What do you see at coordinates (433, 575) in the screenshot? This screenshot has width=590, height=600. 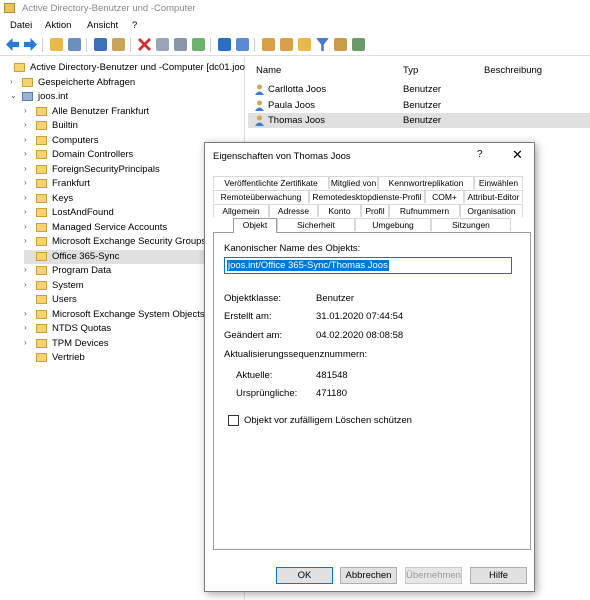 I see `apply-button: Übernehmen` at bounding box center [433, 575].